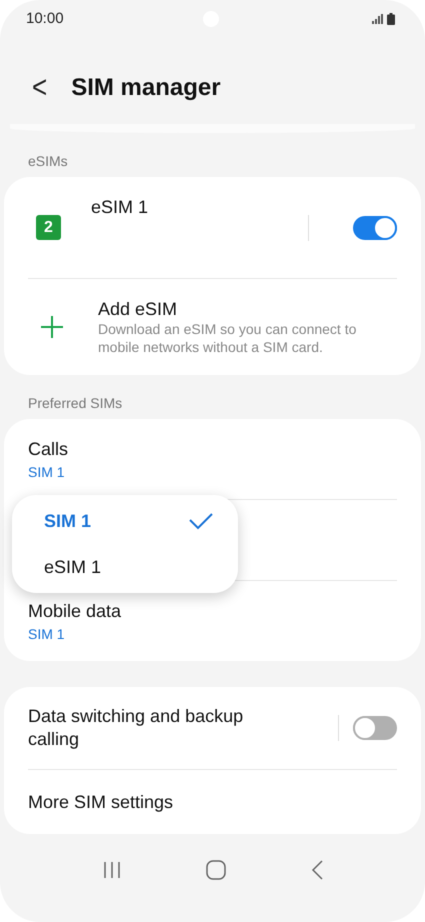 Image resolution: width=425 pixels, height=922 pixels. Describe the element at coordinates (45, 19) in the screenshot. I see `status-time: 10:00` at that location.